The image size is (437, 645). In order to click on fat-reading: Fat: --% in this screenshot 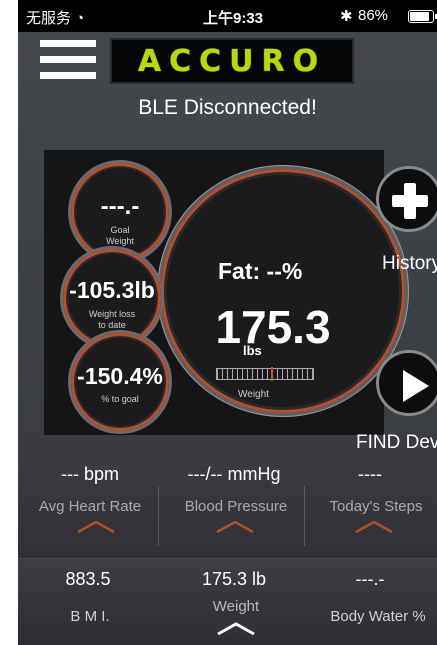, I will do `click(260, 271)`.